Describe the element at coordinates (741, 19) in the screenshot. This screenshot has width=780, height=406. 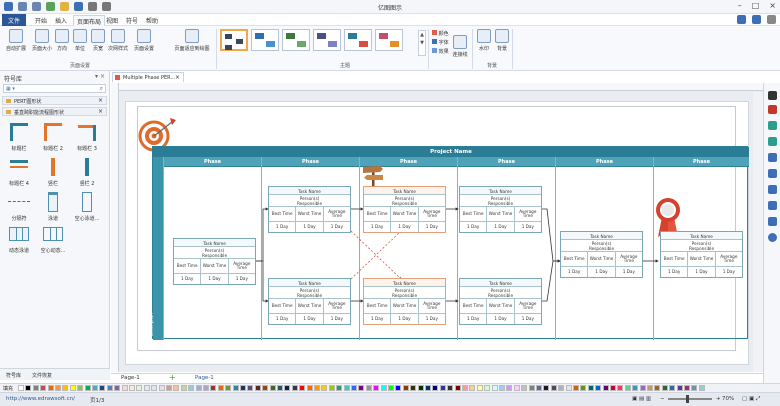
I see `share-icon` at that location.